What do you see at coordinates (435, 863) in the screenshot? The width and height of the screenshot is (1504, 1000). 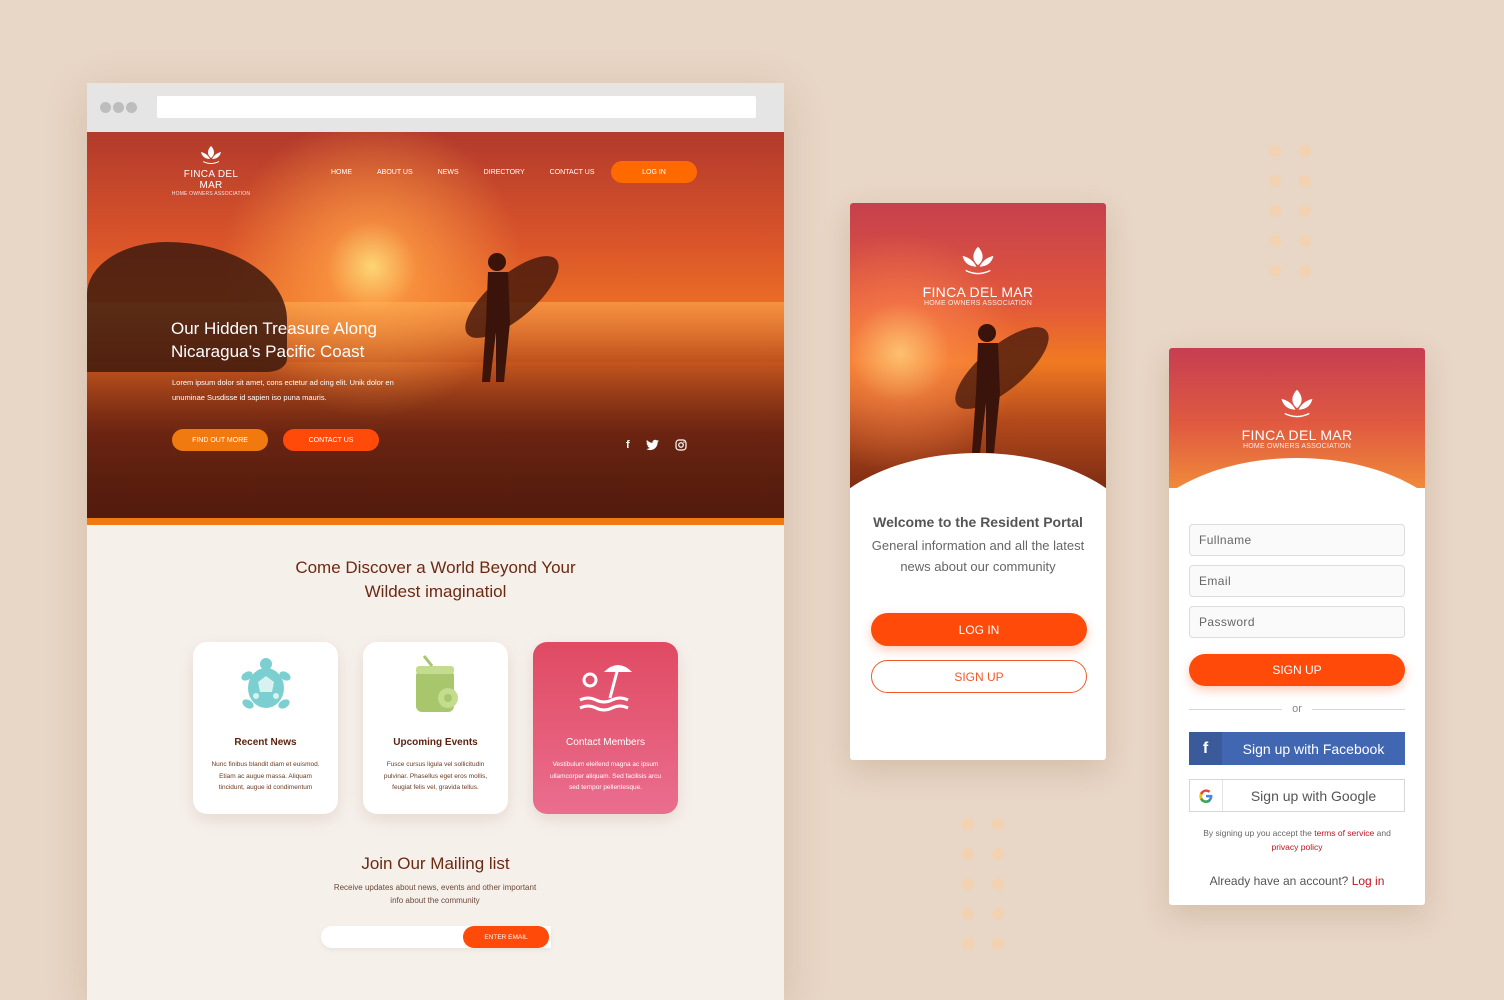 I see `mailing-title: Join Our Mailing list` at bounding box center [435, 863].